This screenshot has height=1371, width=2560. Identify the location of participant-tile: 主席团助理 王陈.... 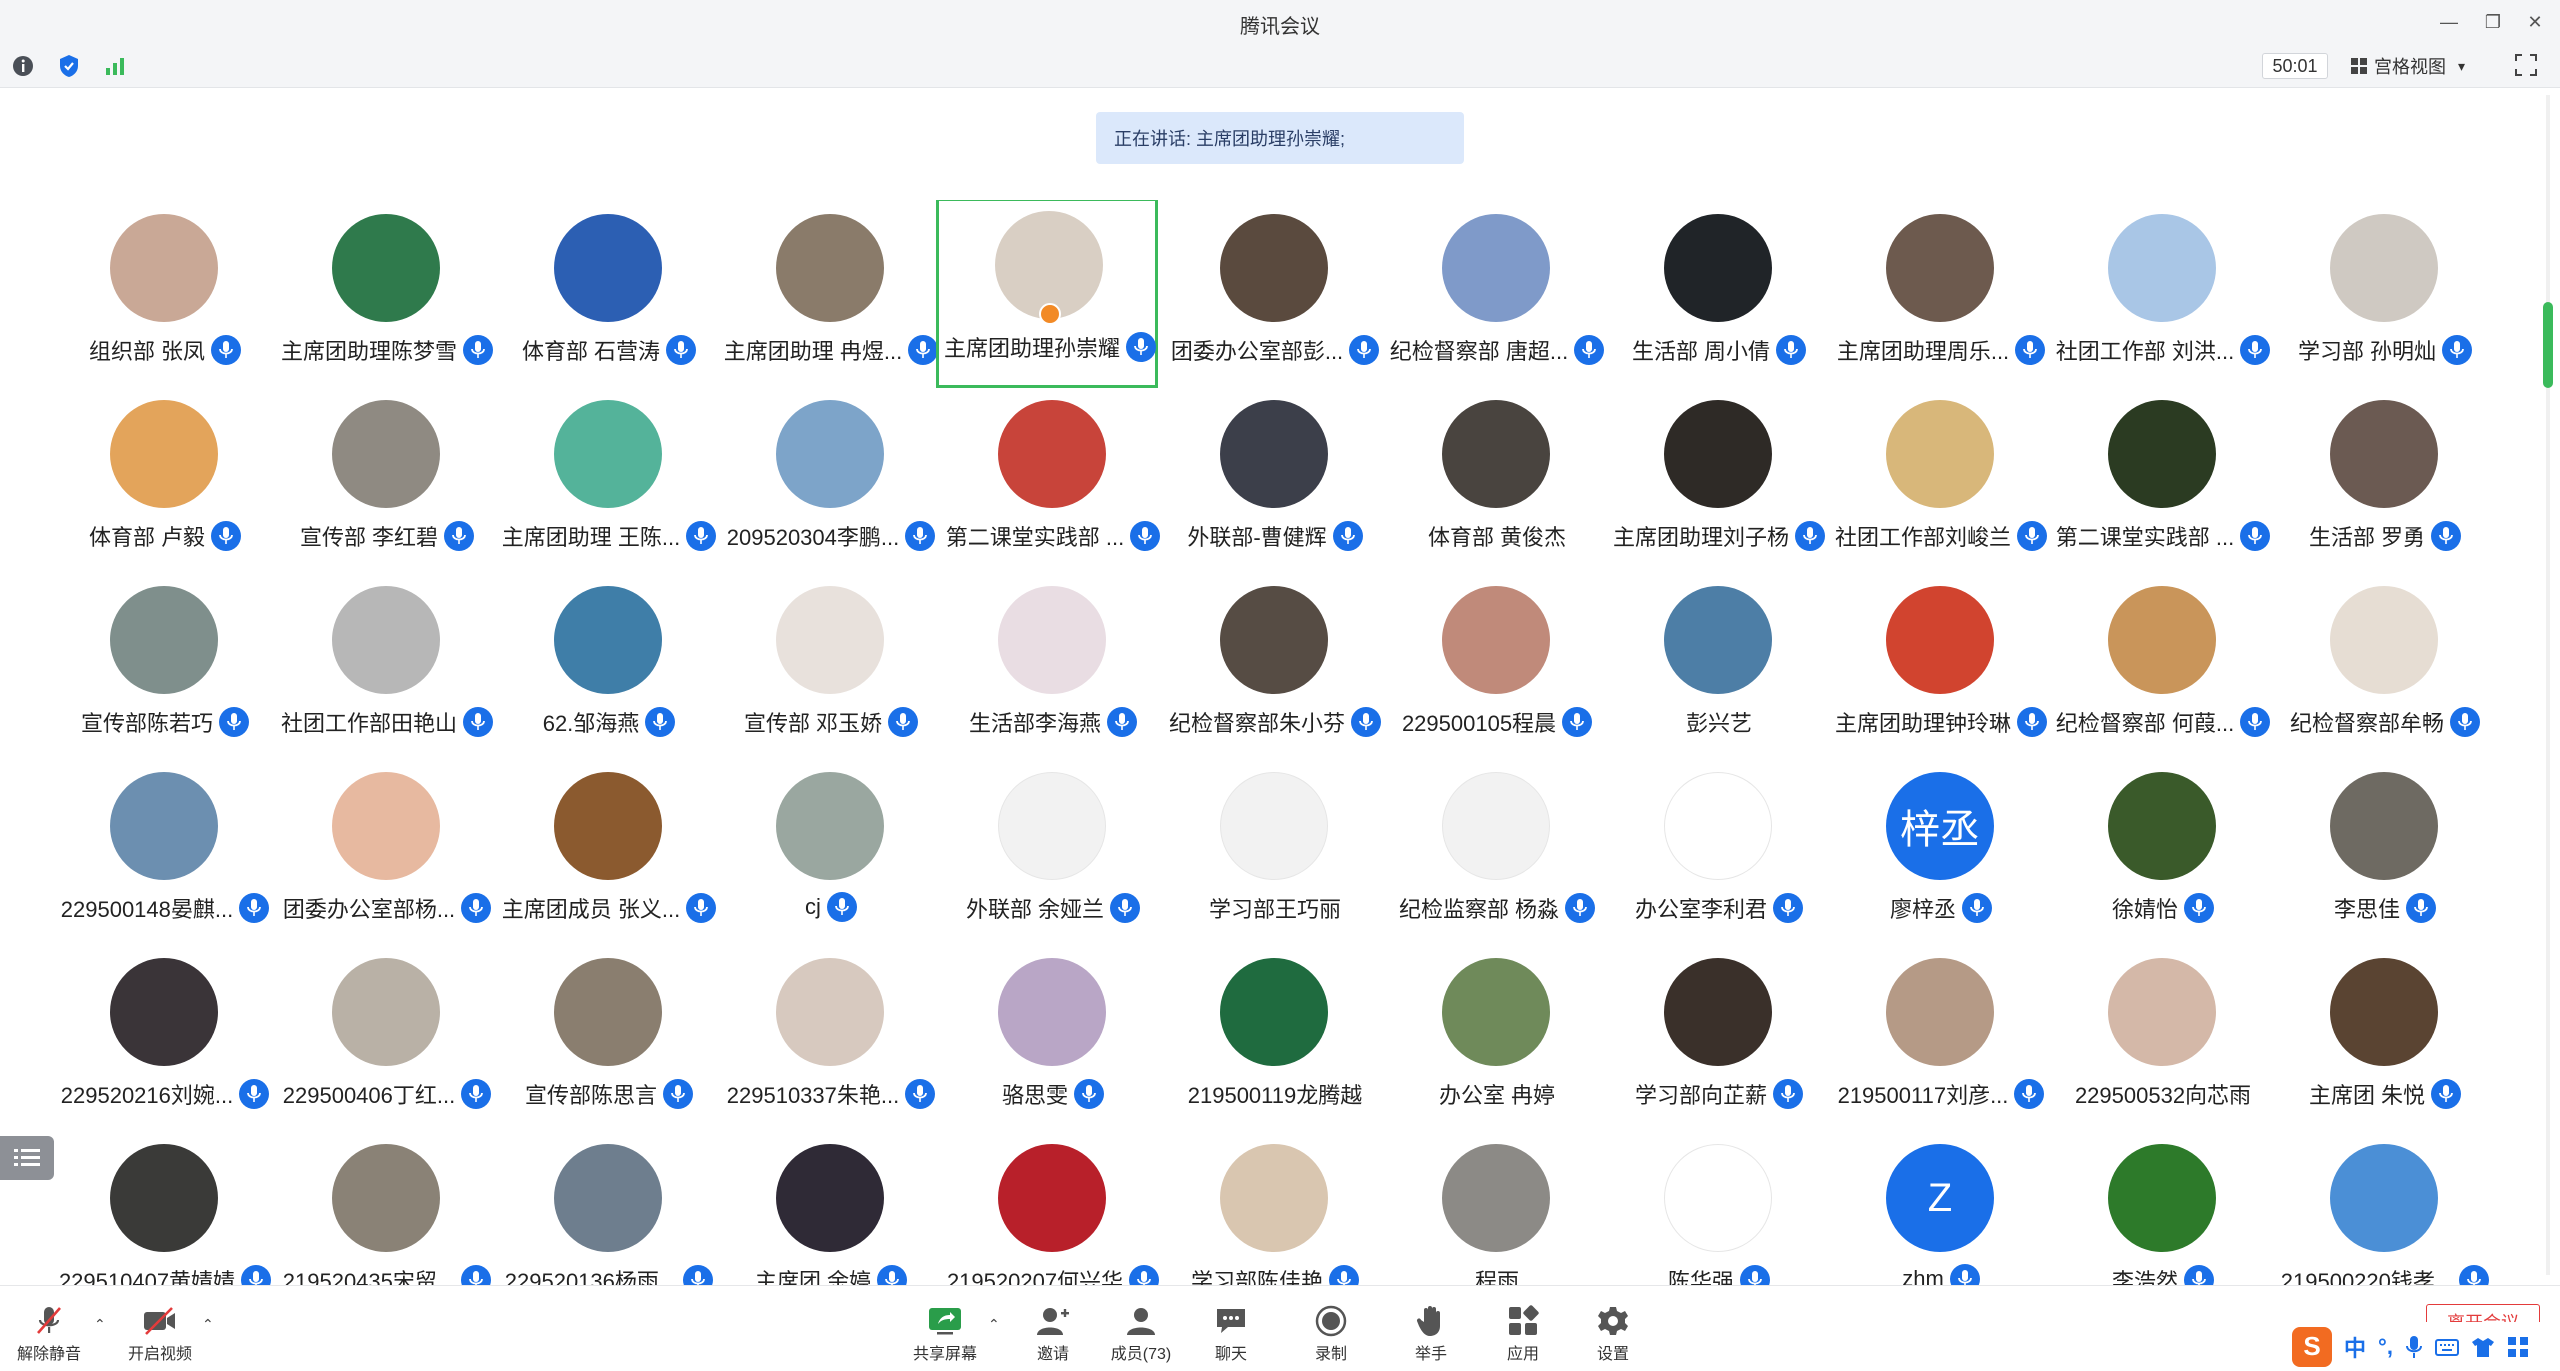
(609, 483).